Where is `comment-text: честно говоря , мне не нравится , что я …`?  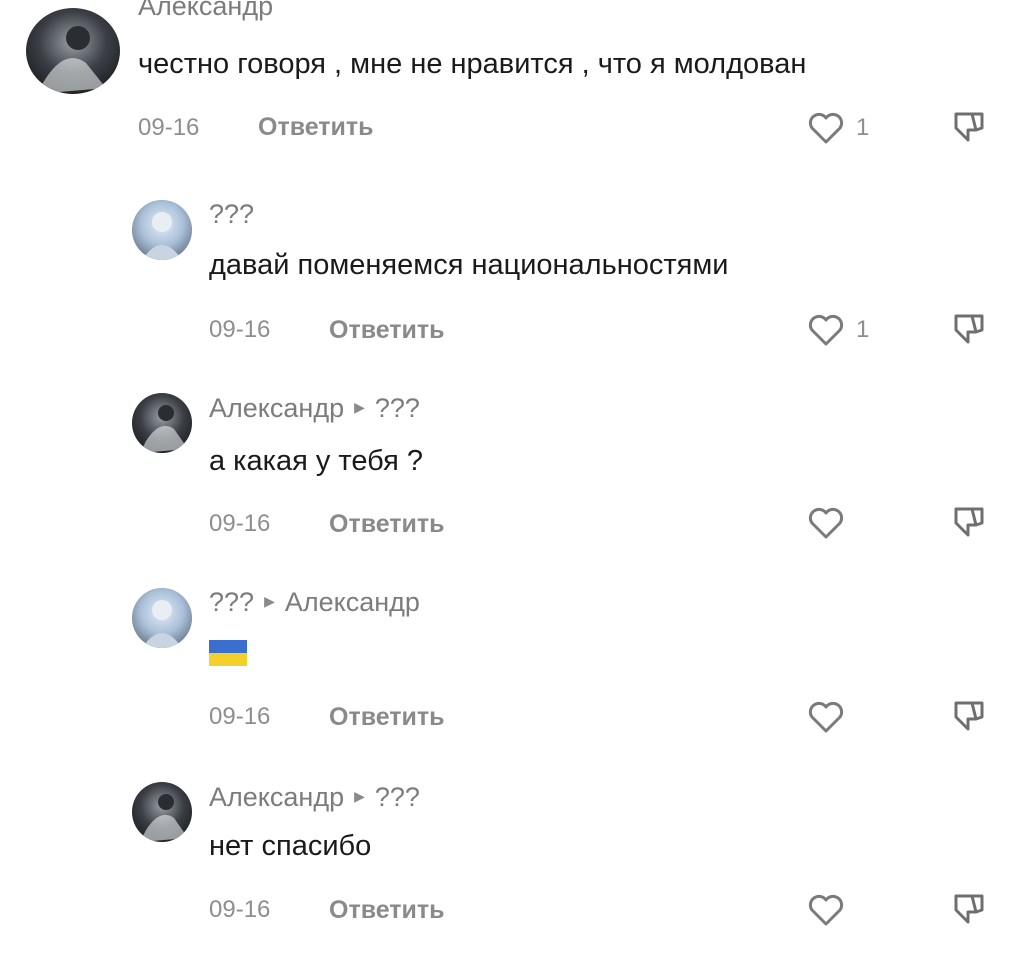 comment-text: честно говоря , мне не нравится , что я … is located at coordinates (472, 64).